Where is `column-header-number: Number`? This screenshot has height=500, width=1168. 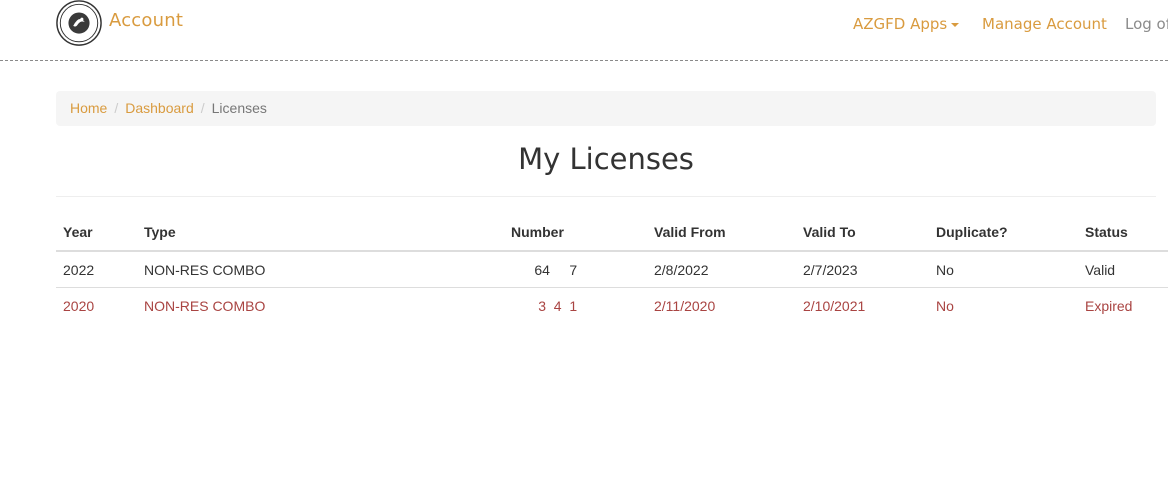
column-header-number: Number is located at coordinates (575, 233).